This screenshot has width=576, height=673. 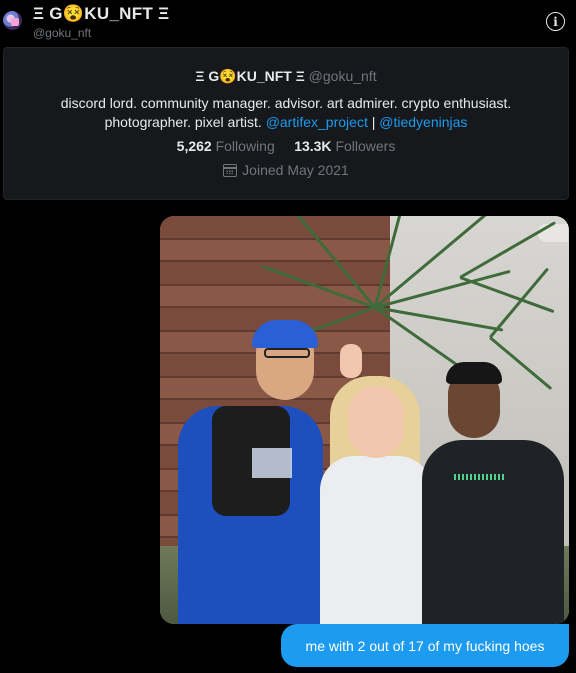 I want to click on conversation-header: Ξ G😵KU_NFT Ξ @goku_nft i, so click(x=288, y=22).